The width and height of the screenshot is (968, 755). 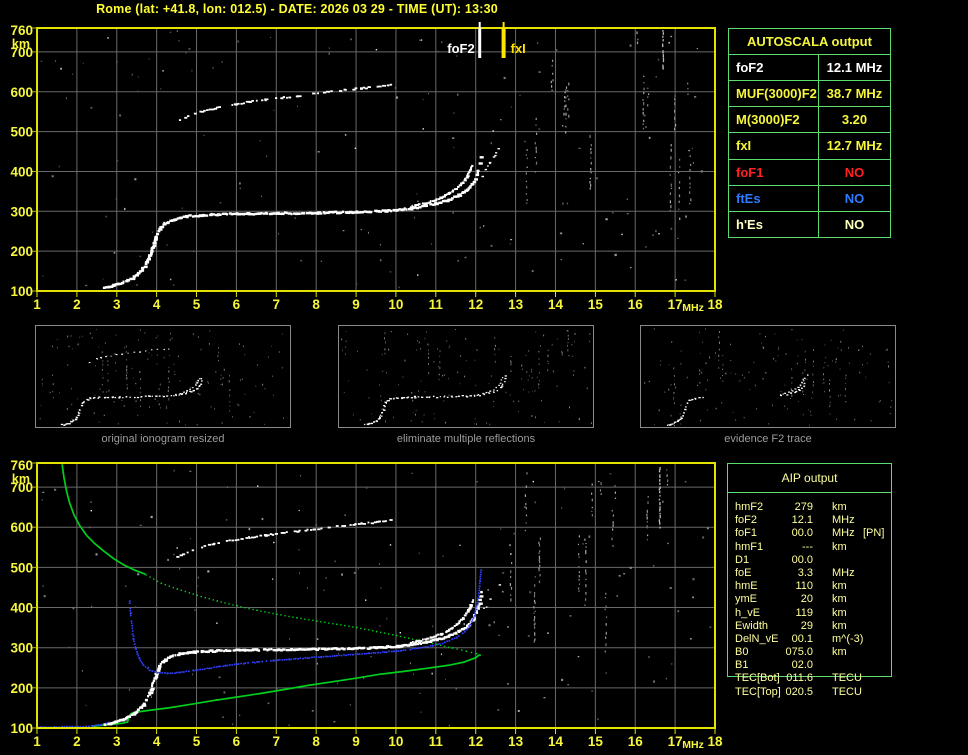 I want to click on x-tick-label: 13, so click(x=516, y=741).